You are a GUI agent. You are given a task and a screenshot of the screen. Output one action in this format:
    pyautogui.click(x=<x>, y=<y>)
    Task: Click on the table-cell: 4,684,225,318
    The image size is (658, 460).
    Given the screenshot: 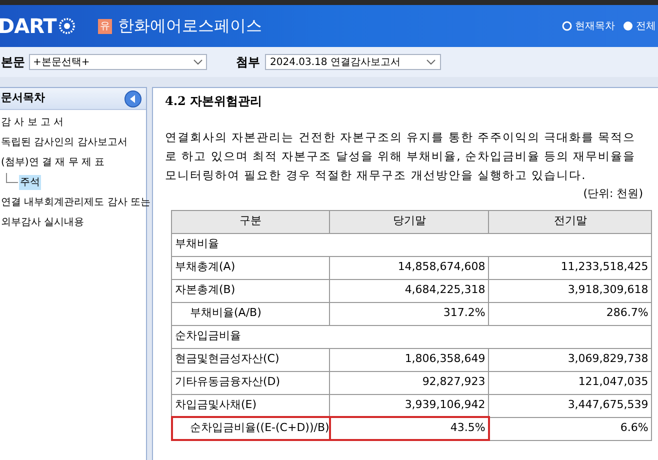 What is the action you would take?
    pyautogui.click(x=409, y=290)
    